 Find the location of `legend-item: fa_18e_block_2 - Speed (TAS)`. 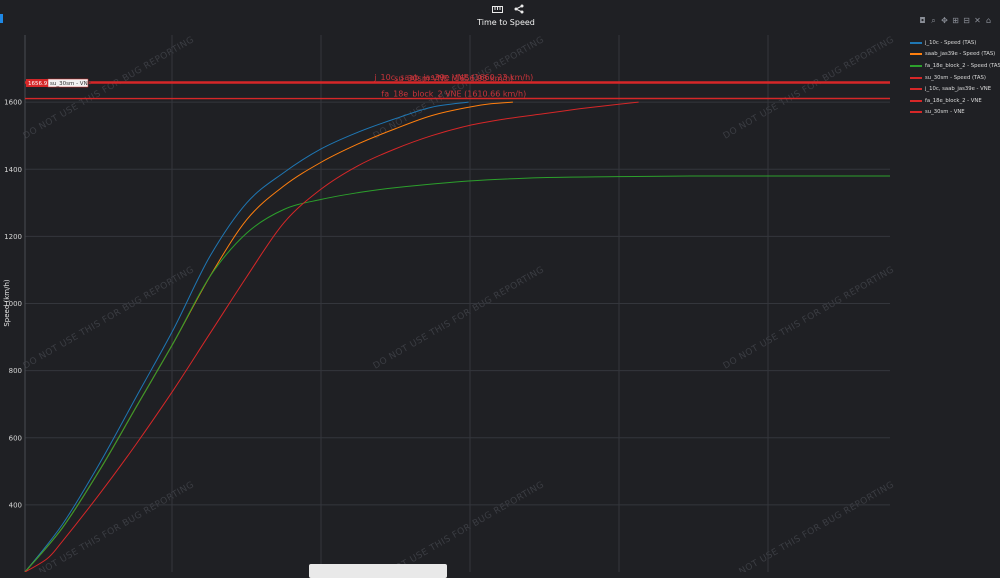

legend-item: fa_18e_block_2 - Speed (TAS) is located at coordinates (955, 66).